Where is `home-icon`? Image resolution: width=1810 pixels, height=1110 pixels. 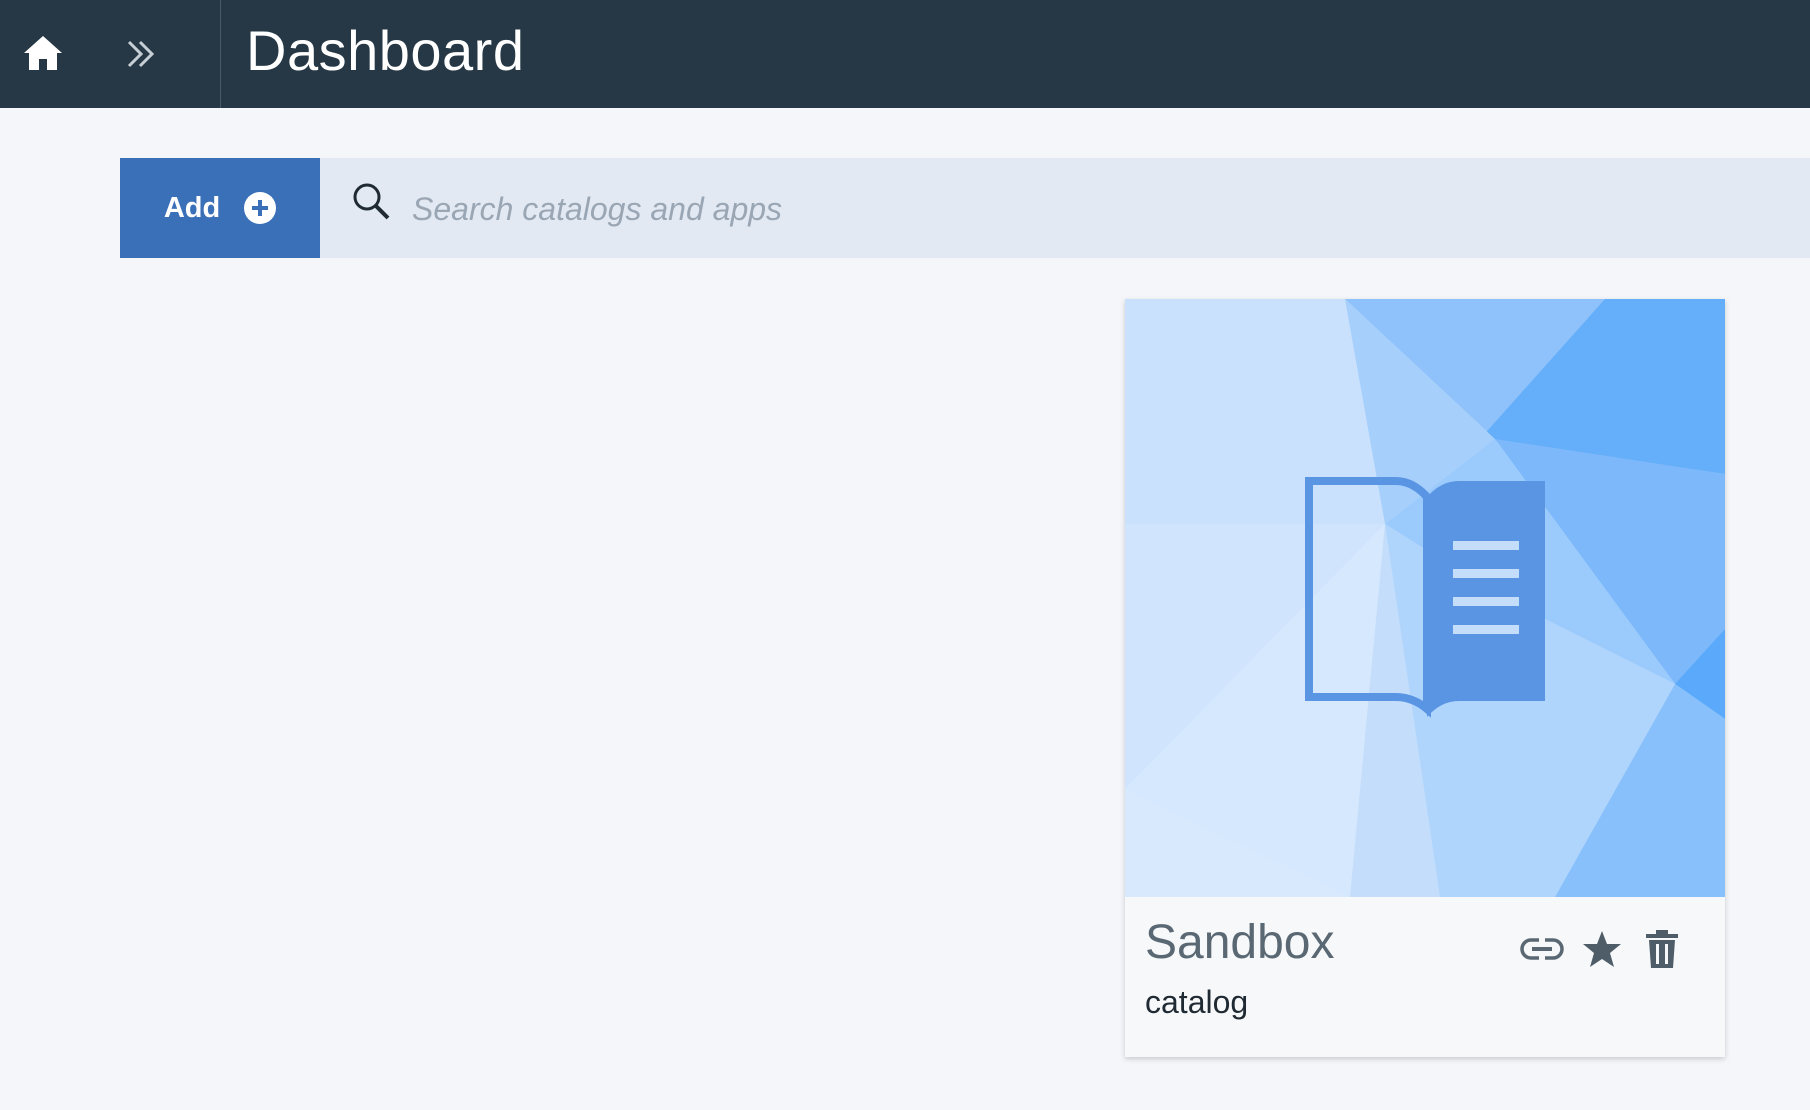 home-icon is located at coordinates (43, 53).